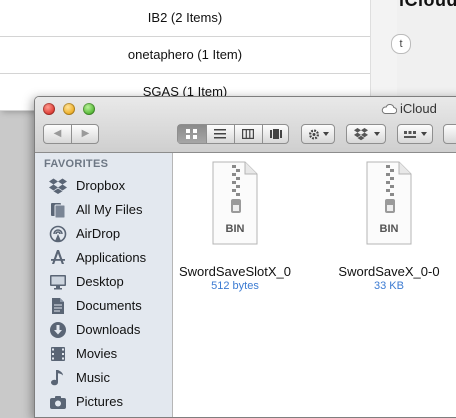 Image resolution: width=456 pixels, height=418 pixels. What do you see at coordinates (58, 282) in the screenshot?
I see `desktop-icon` at bounding box center [58, 282].